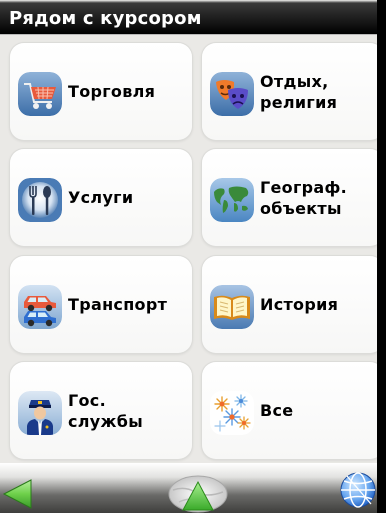 This screenshot has width=386, height=513. What do you see at coordinates (40, 413) in the screenshot?
I see `officer-icon` at bounding box center [40, 413].